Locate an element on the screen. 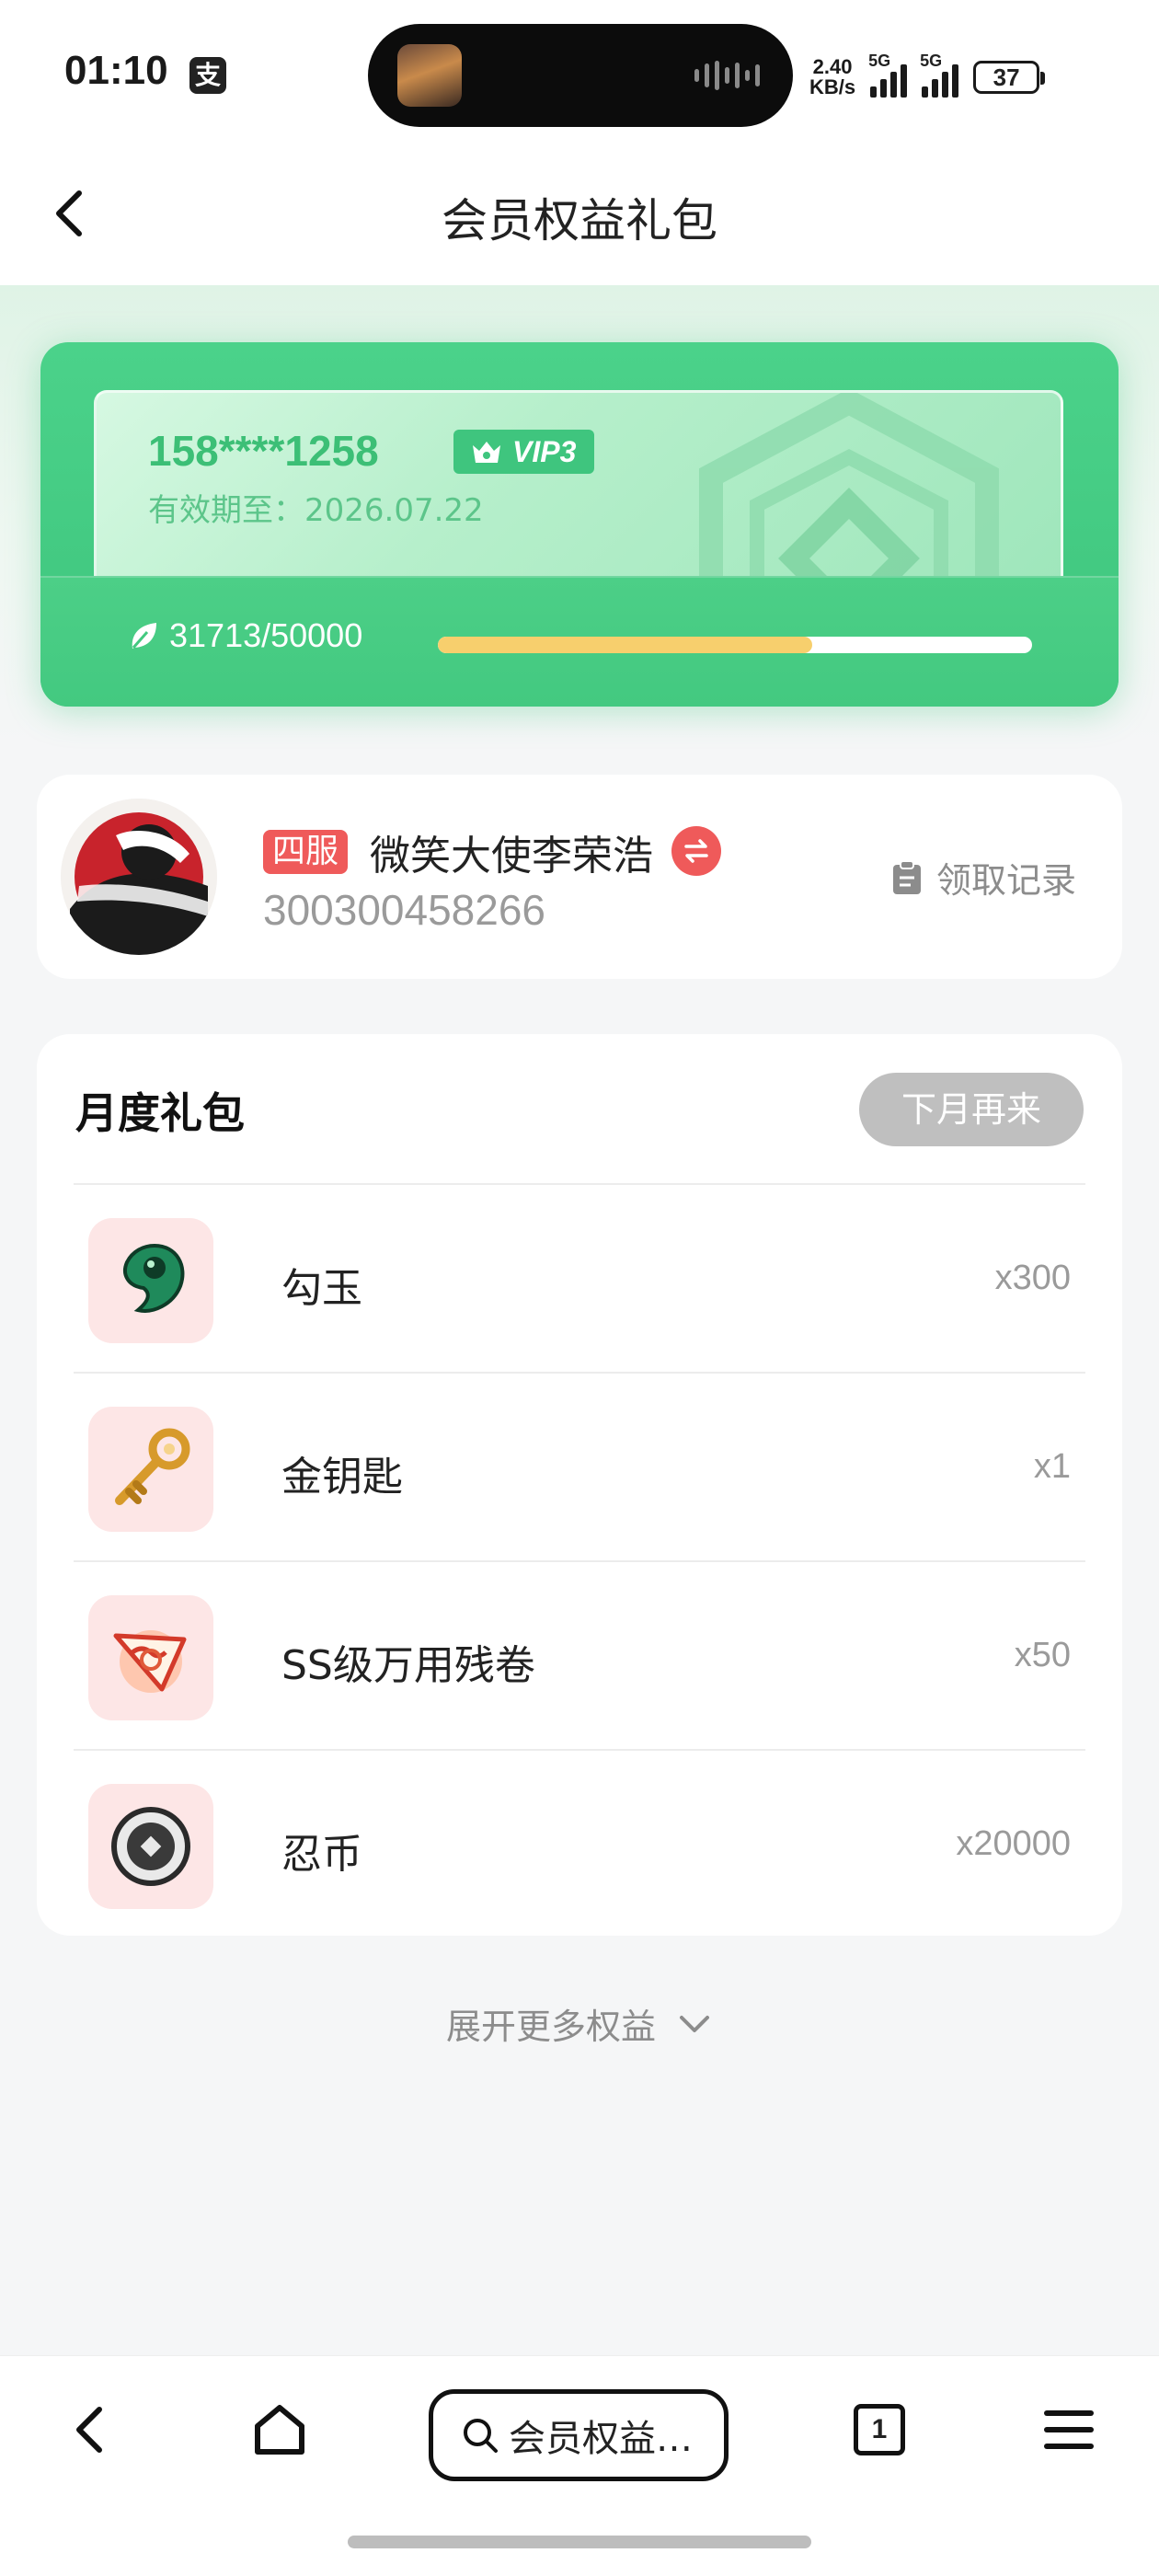 Image resolution: width=1159 pixels, height=2576 pixels. list-item: SS级万用残卷 x50 is located at coordinates (579, 1654).